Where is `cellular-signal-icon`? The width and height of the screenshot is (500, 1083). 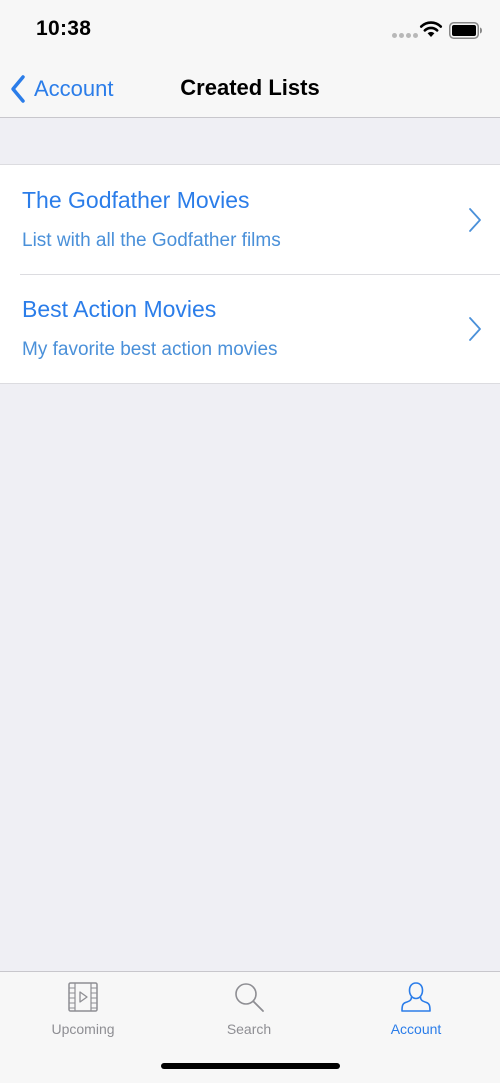 cellular-signal-icon is located at coordinates (405, 35).